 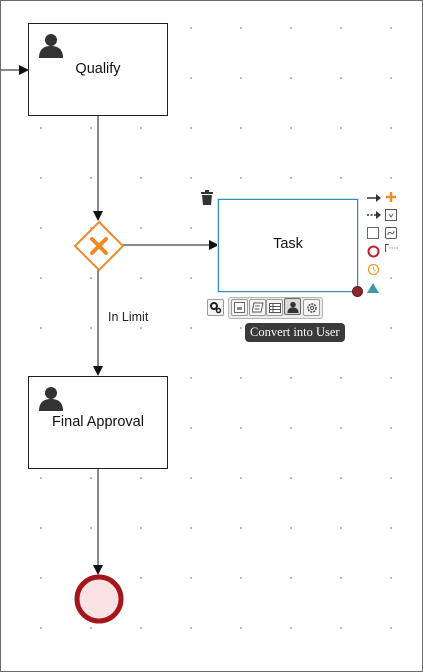 I want to click on task-icon, so click(x=239, y=307).